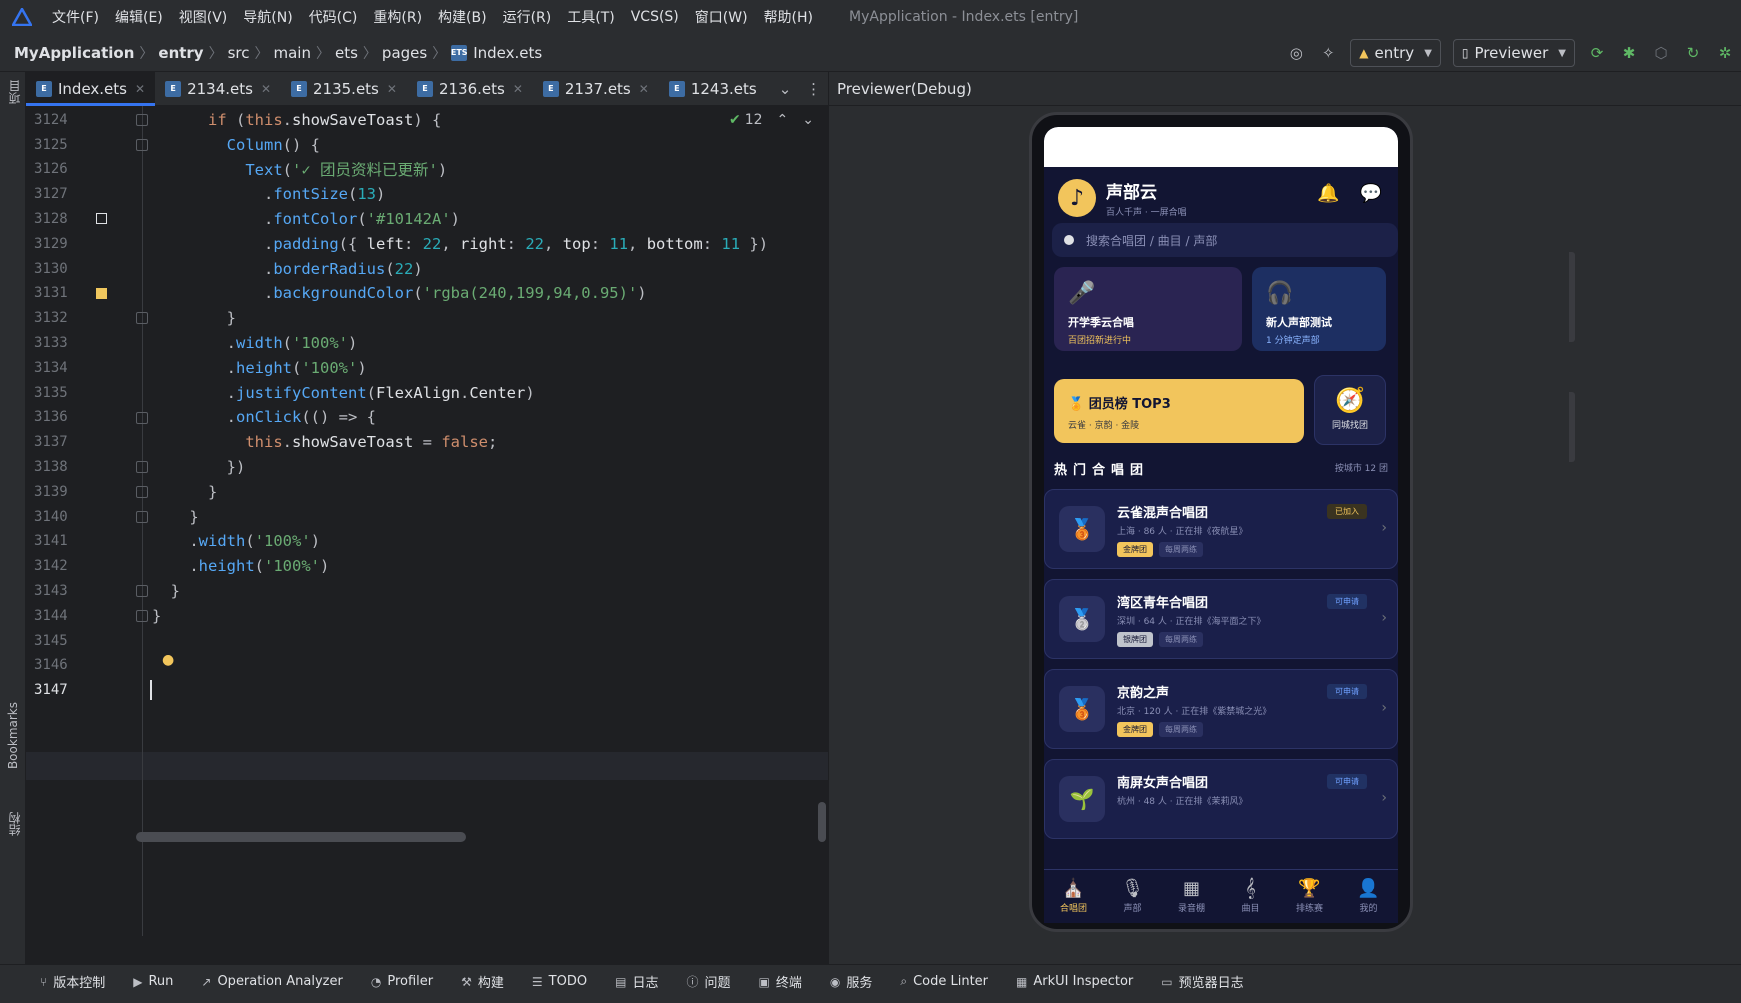 This screenshot has width=1741, height=1003. I want to click on device-manager-icon: ✧, so click(1328, 53).